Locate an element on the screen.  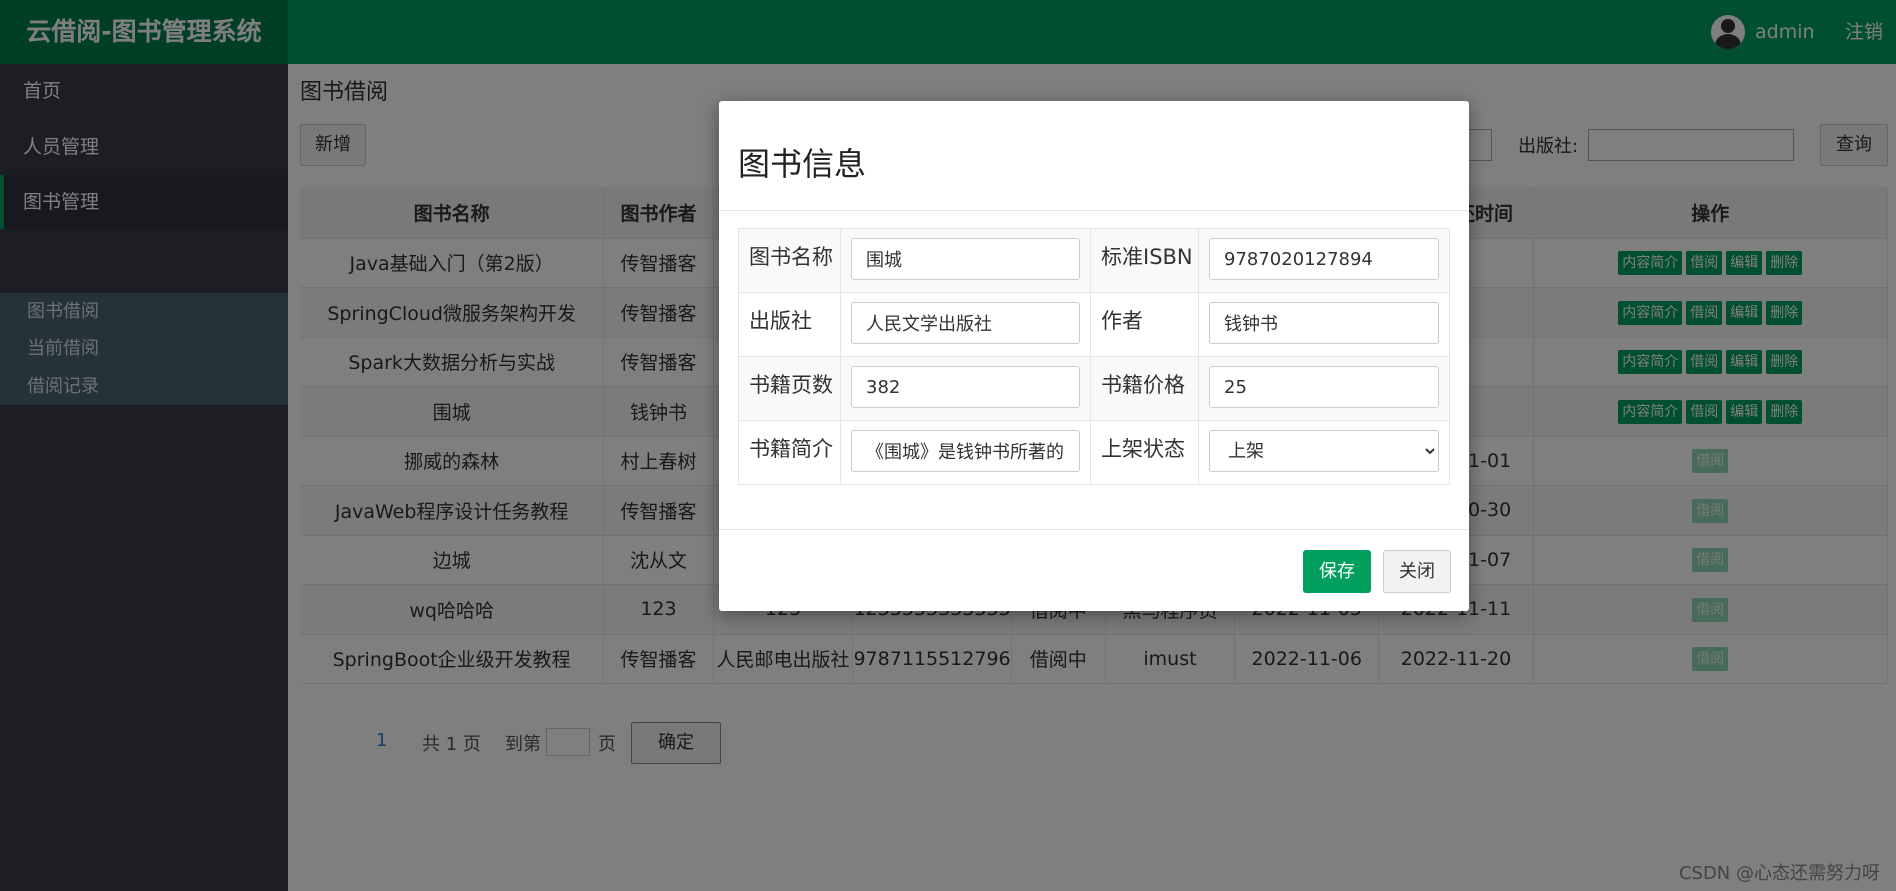
modal-footer-divider is located at coordinates (1094, 529).